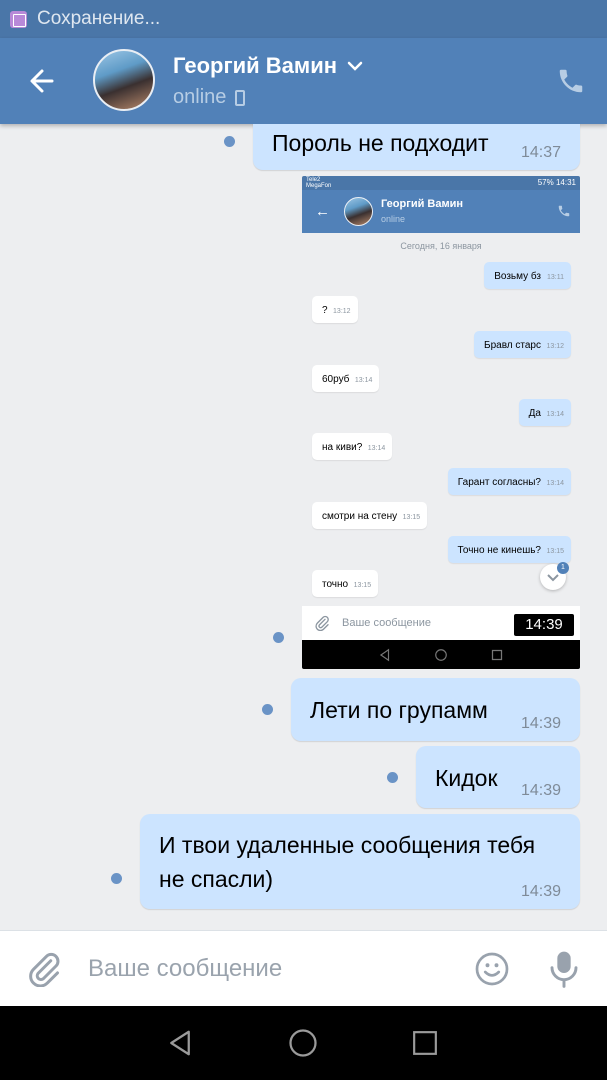 This screenshot has height=1080, width=607. I want to click on contact-status-text: online, so click(200, 97).